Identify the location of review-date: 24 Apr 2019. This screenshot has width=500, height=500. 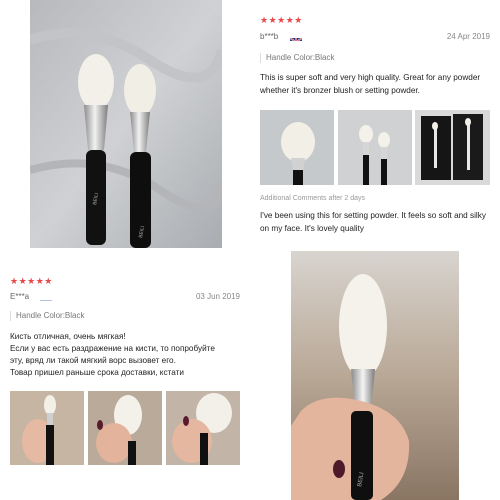
(468, 36).